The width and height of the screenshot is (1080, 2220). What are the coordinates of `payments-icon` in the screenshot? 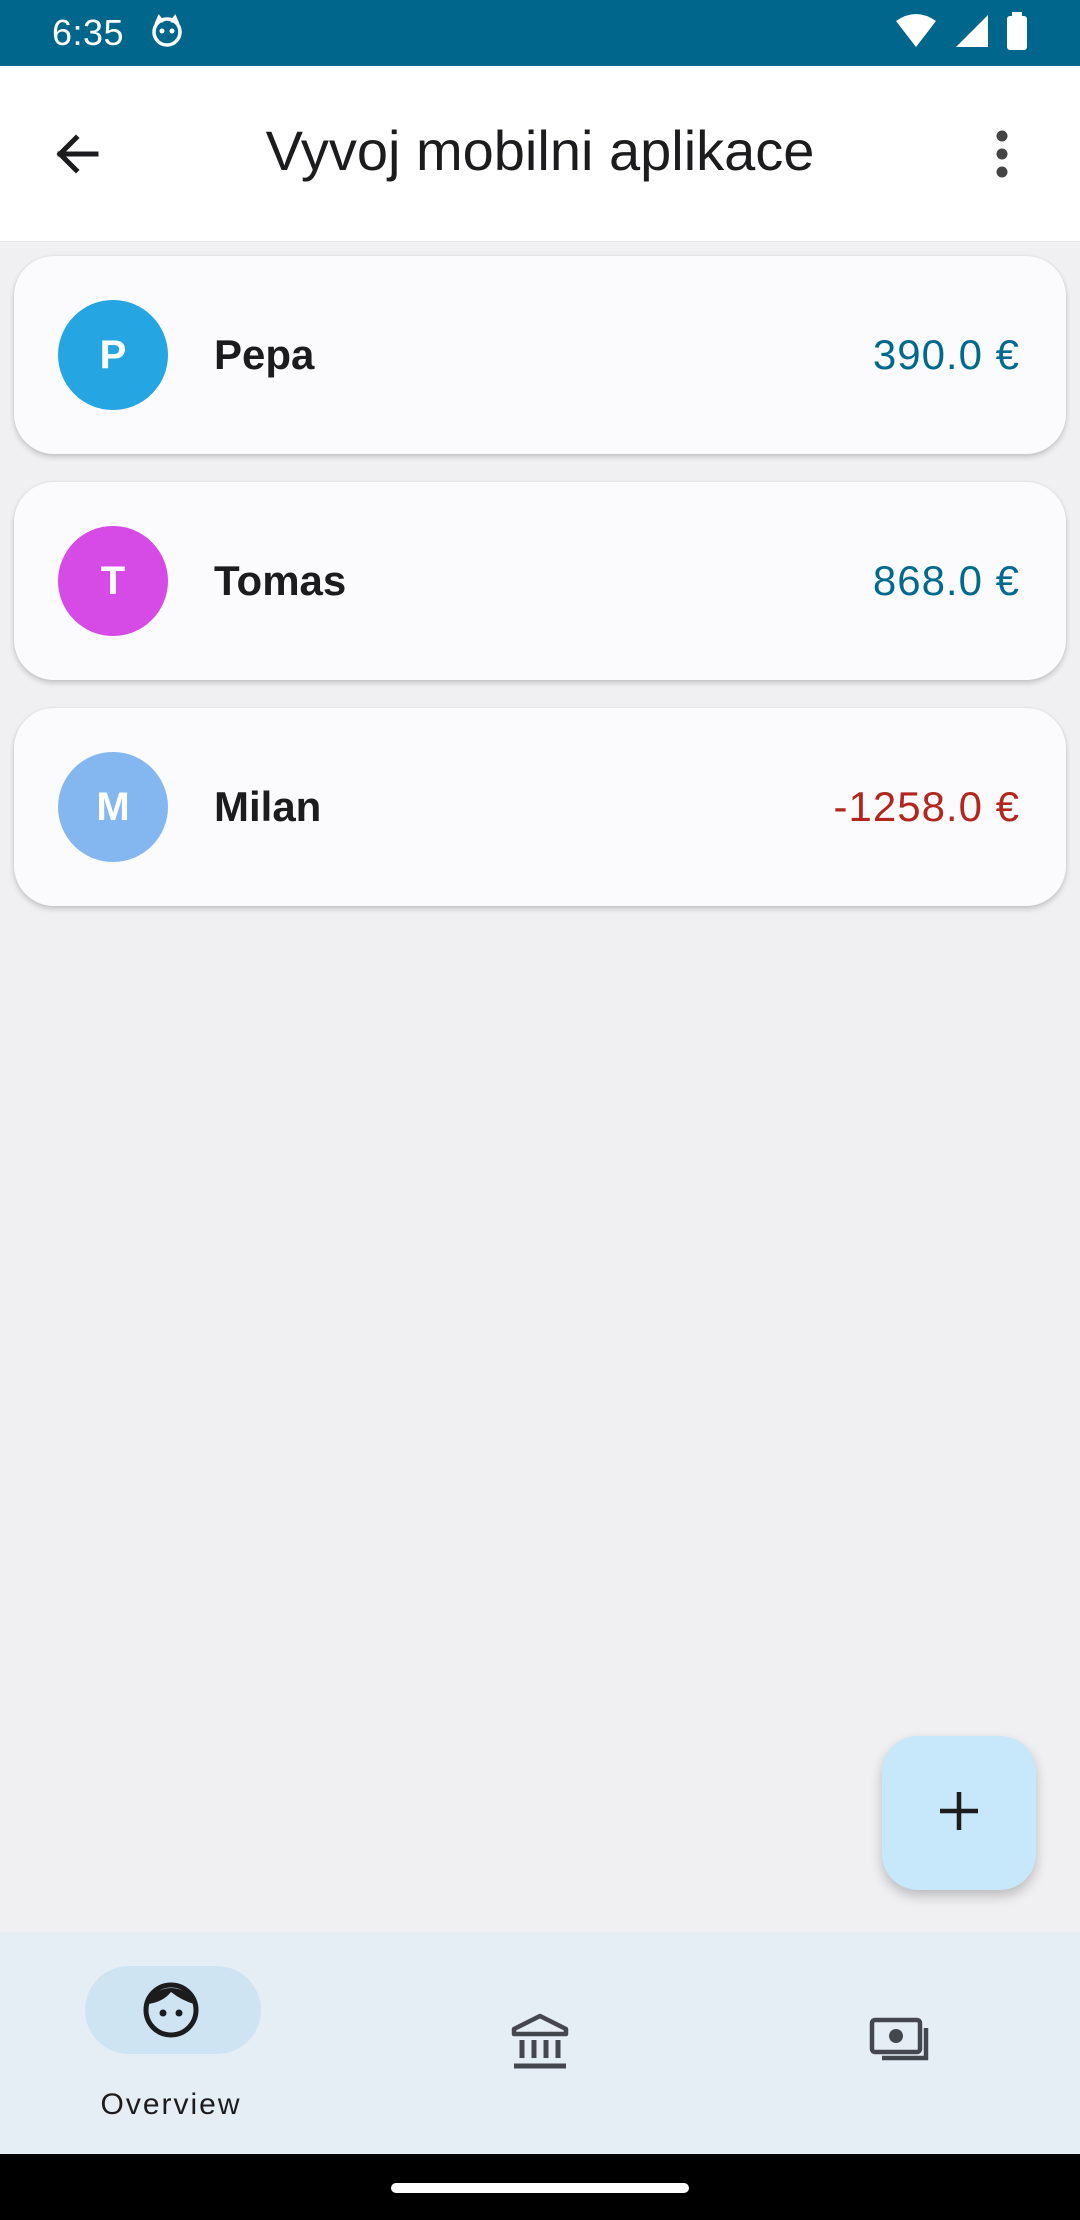 It's located at (900, 2042).